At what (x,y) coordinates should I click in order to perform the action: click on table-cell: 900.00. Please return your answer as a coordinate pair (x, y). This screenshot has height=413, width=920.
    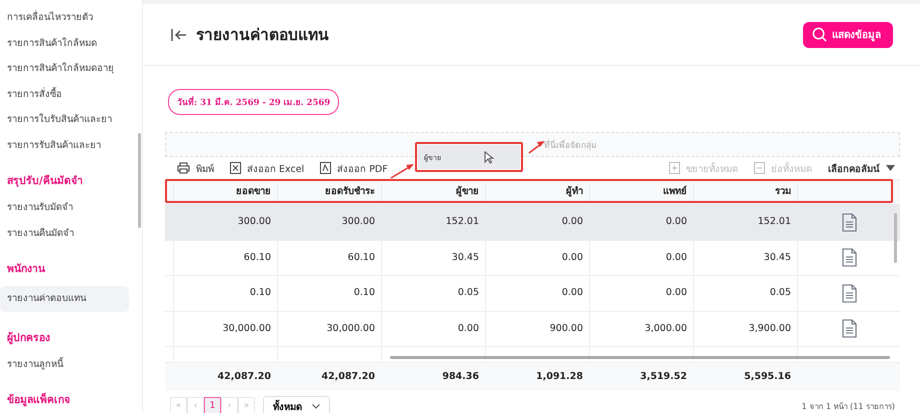
    Looking at the image, I should click on (537, 329).